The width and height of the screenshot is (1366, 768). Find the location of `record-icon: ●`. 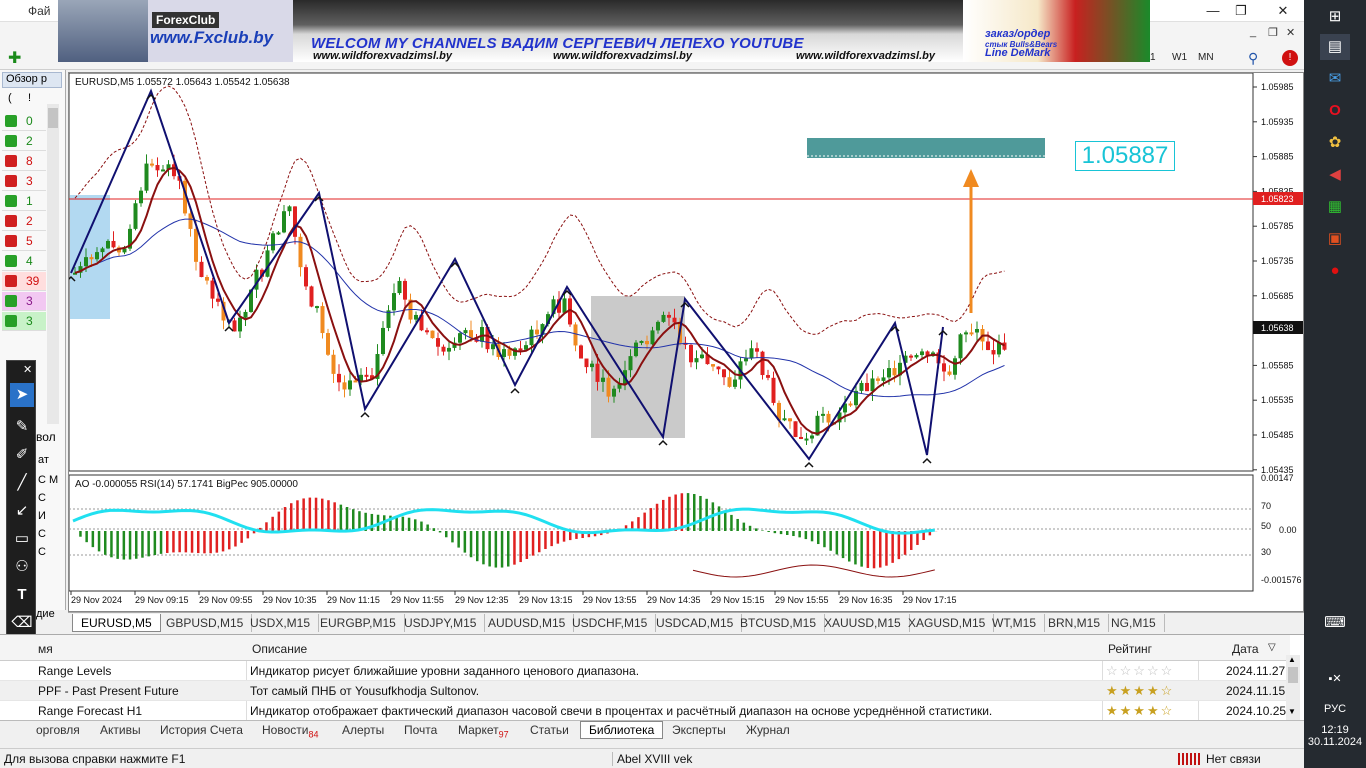

record-icon: ● is located at coordinates (1335, 271).